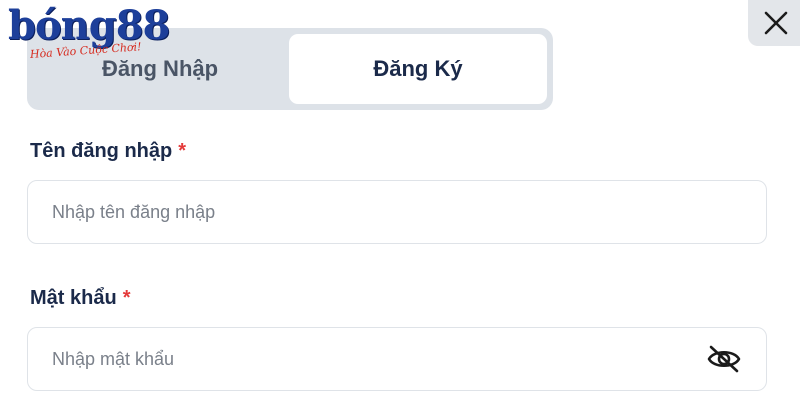  I want to click on password-input, so click(377, 359).